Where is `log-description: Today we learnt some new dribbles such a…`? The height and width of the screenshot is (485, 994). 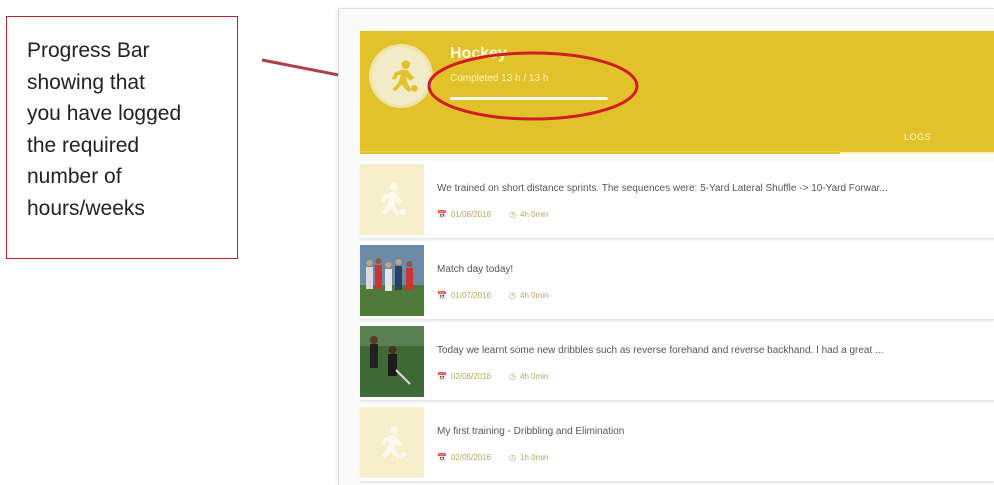 log-description: Today we learnt some new dribbles such a… is located at coordinates (660, 350).